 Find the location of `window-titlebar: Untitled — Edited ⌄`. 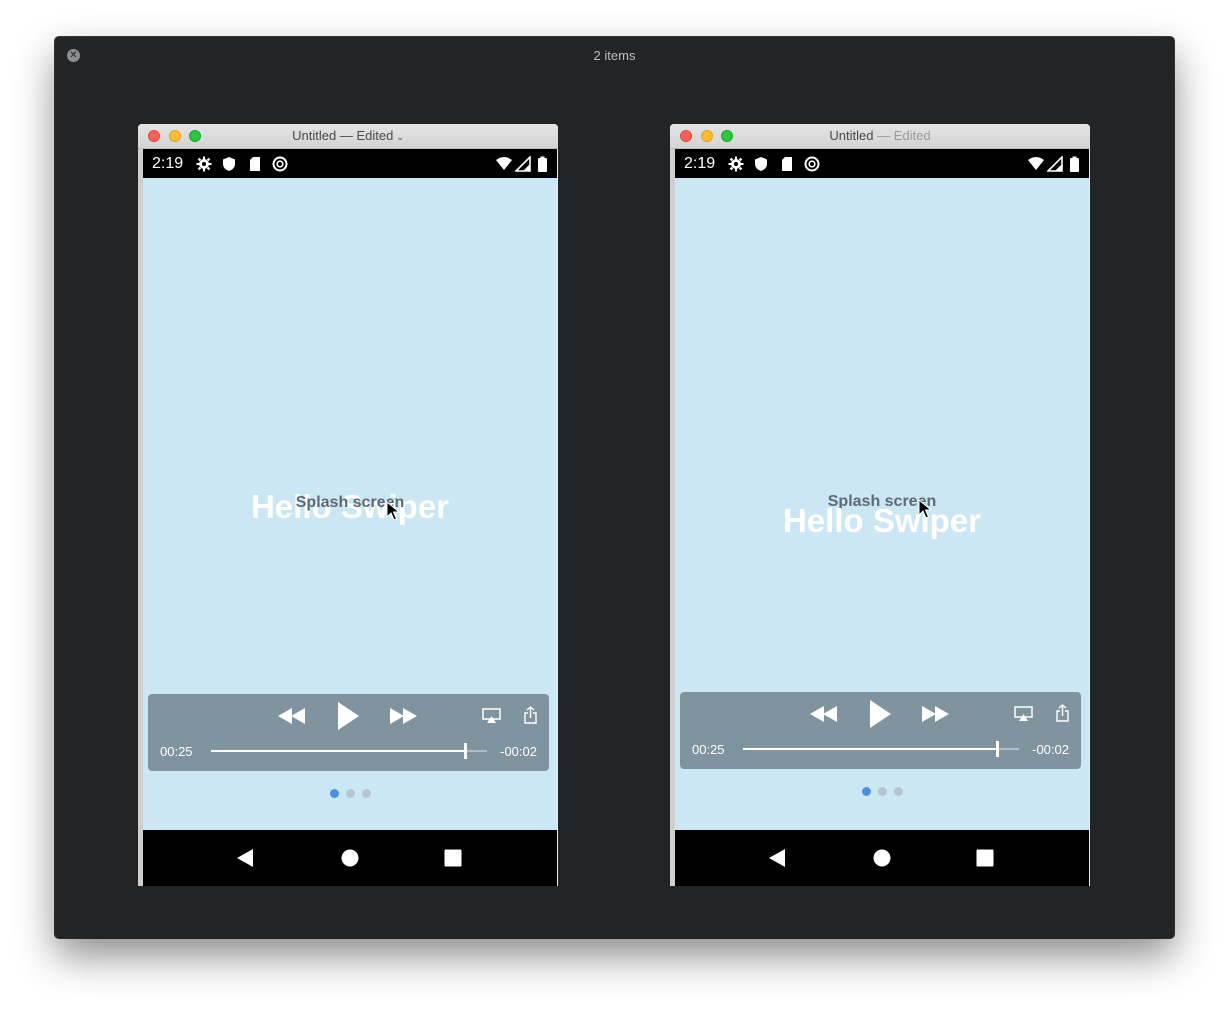

window-titlebar: Untitled — Edited ⌄ is located at coordinates (348, 136).